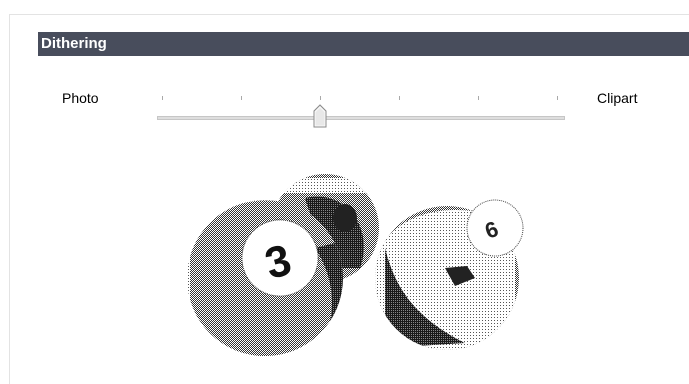  Describe the element at coordinates (74, 43) in the screenshot. I see `section-title: Dithering` at that location.